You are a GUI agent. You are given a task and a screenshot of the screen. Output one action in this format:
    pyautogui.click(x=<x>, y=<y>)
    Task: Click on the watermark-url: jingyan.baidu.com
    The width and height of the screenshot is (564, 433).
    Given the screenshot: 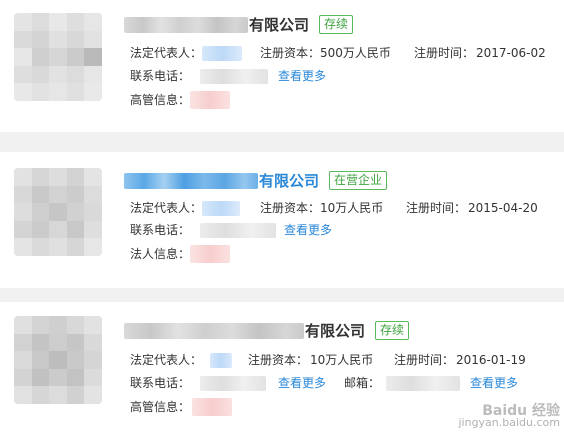 What is the action you would take?
    pyautogui.click(x=509, y=422)
    